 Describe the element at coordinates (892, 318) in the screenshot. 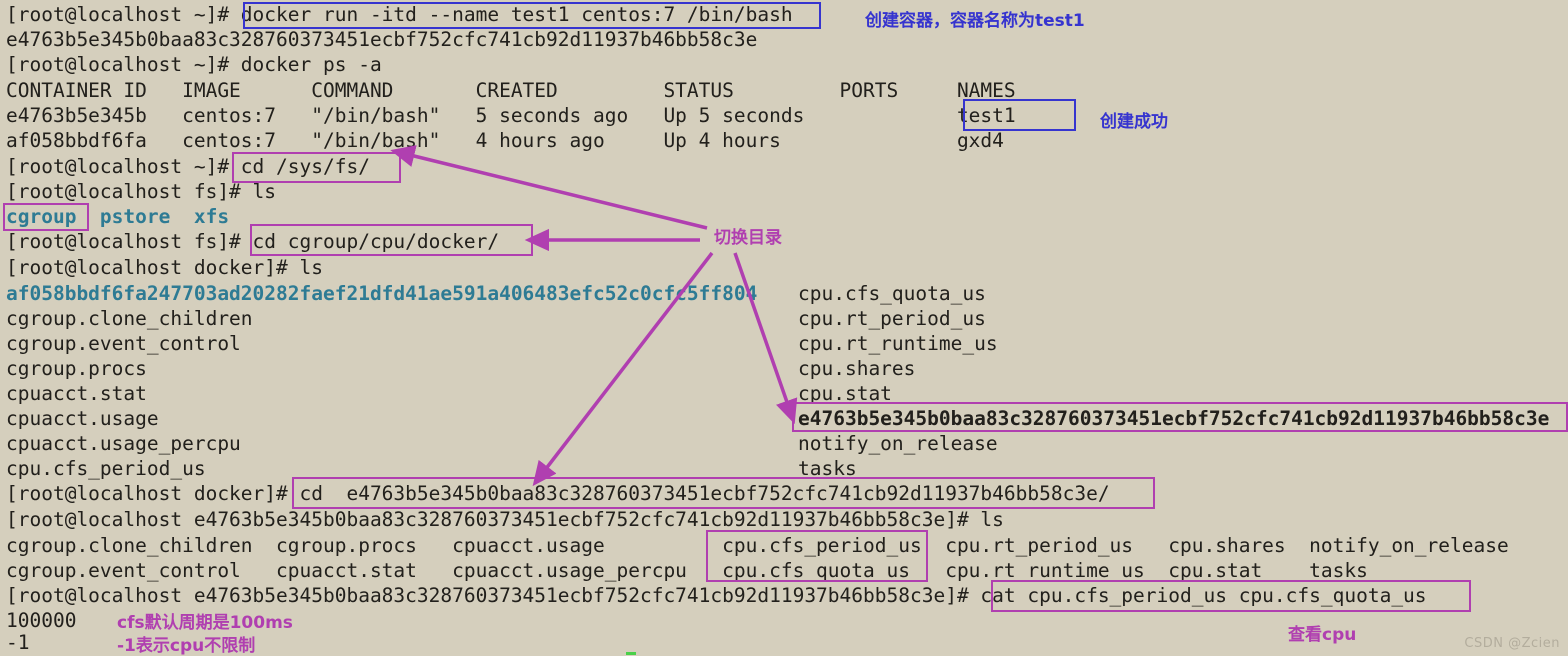

I see `terminal-file-cpu-rt-period-us: cpu.rt_period_us` at that location.